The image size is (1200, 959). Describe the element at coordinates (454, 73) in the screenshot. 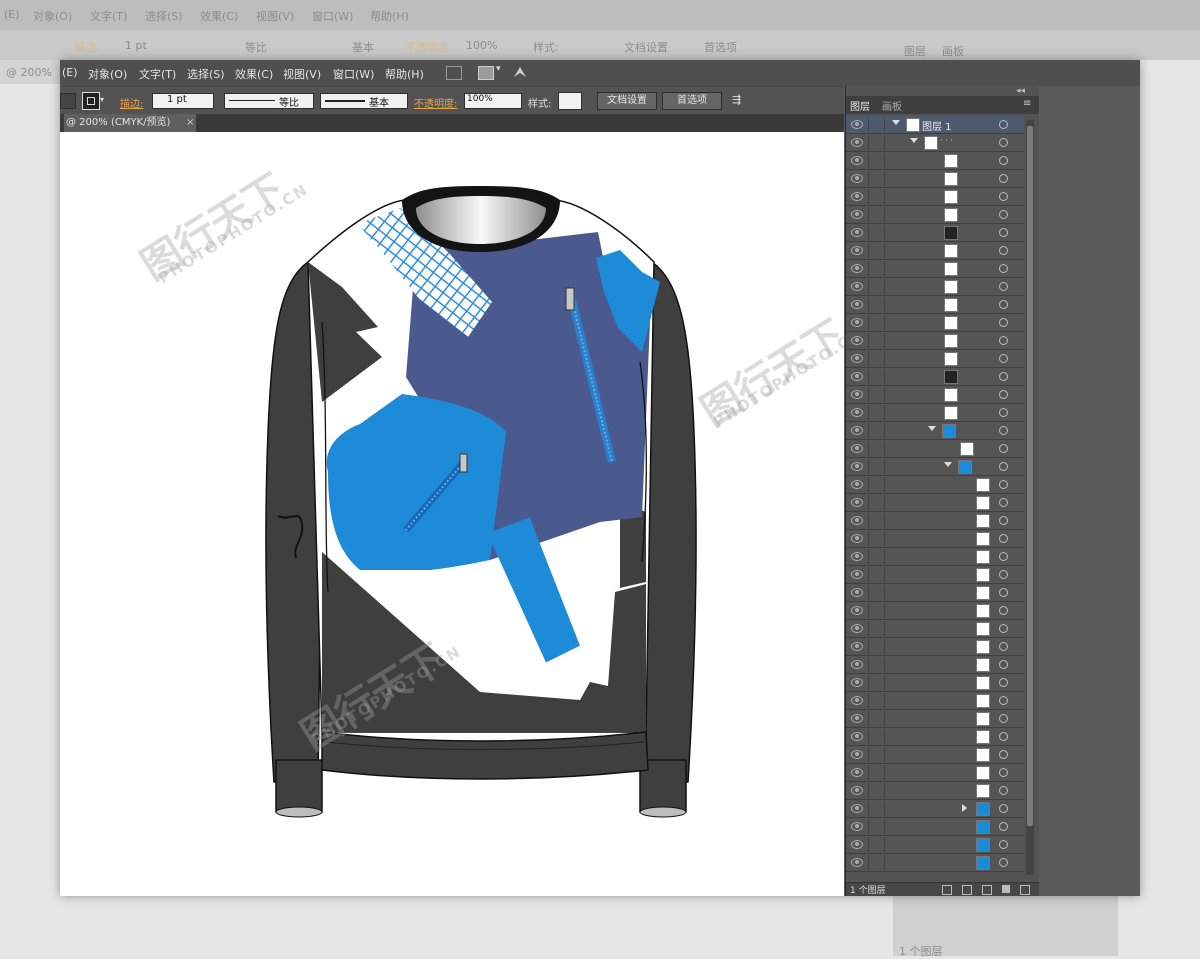

I see `bridge-icon` at that location.